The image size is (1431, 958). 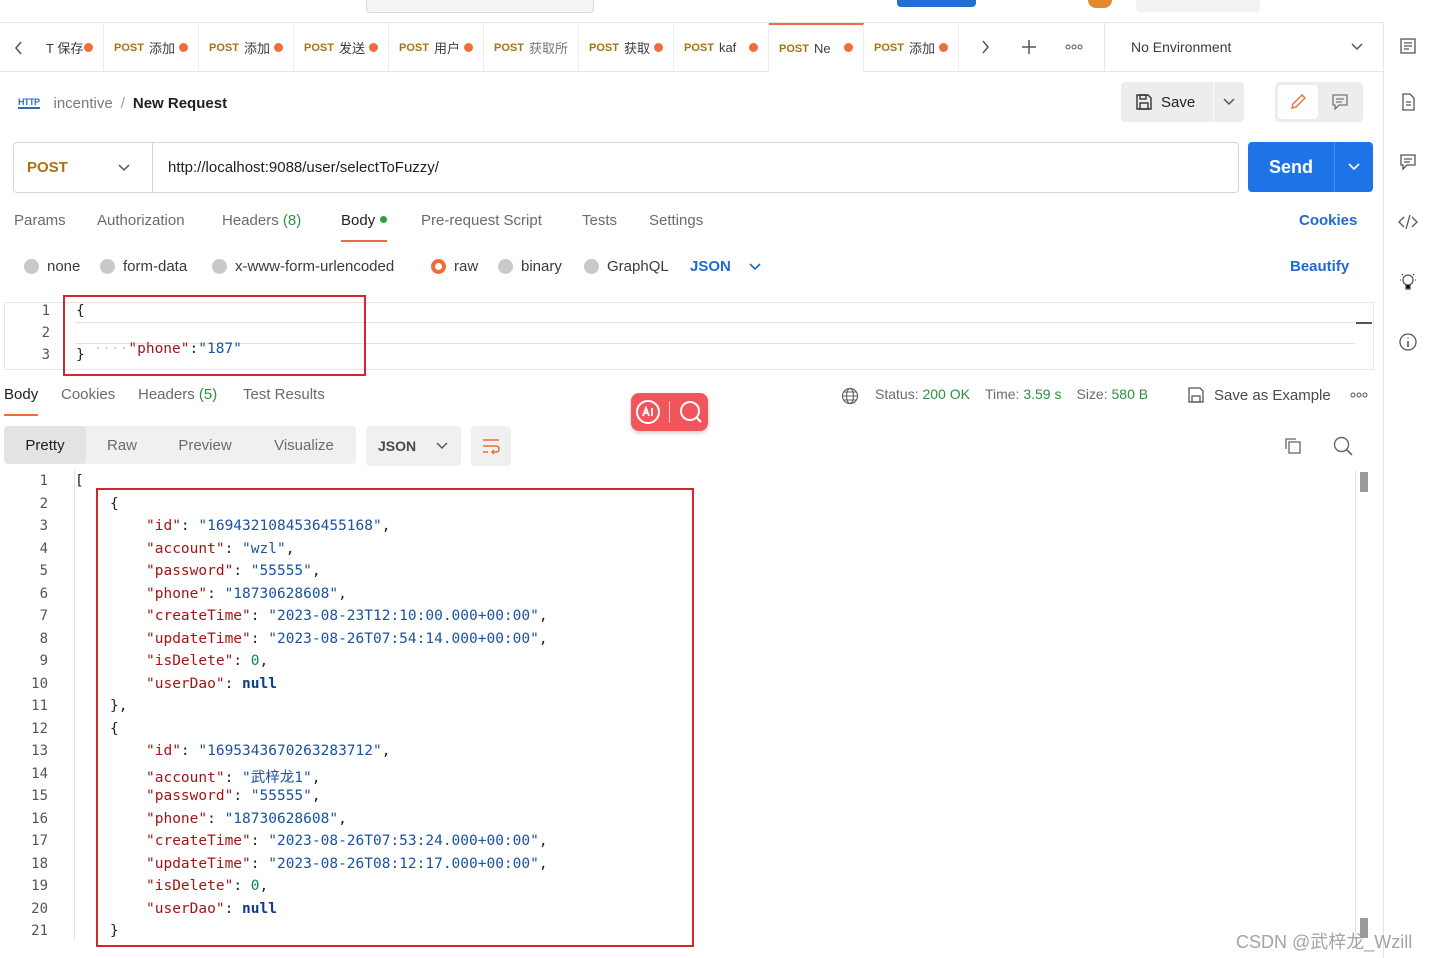 I want to click on send-button: Send, so click(x=1291, y=167).